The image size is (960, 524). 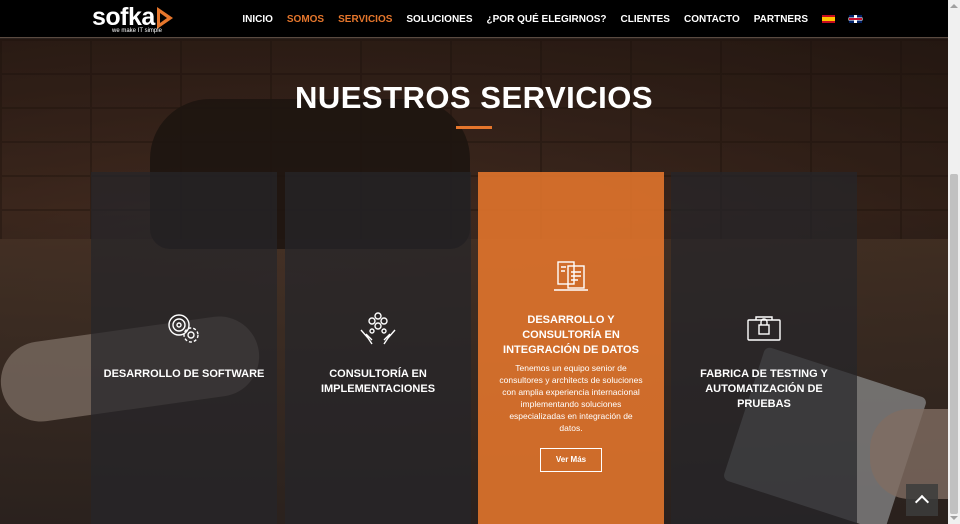 I want to click on nav-por-que-elegirnos: ¿POR QUÉ ELEGIRNOS?, so click(x=547, y=19).